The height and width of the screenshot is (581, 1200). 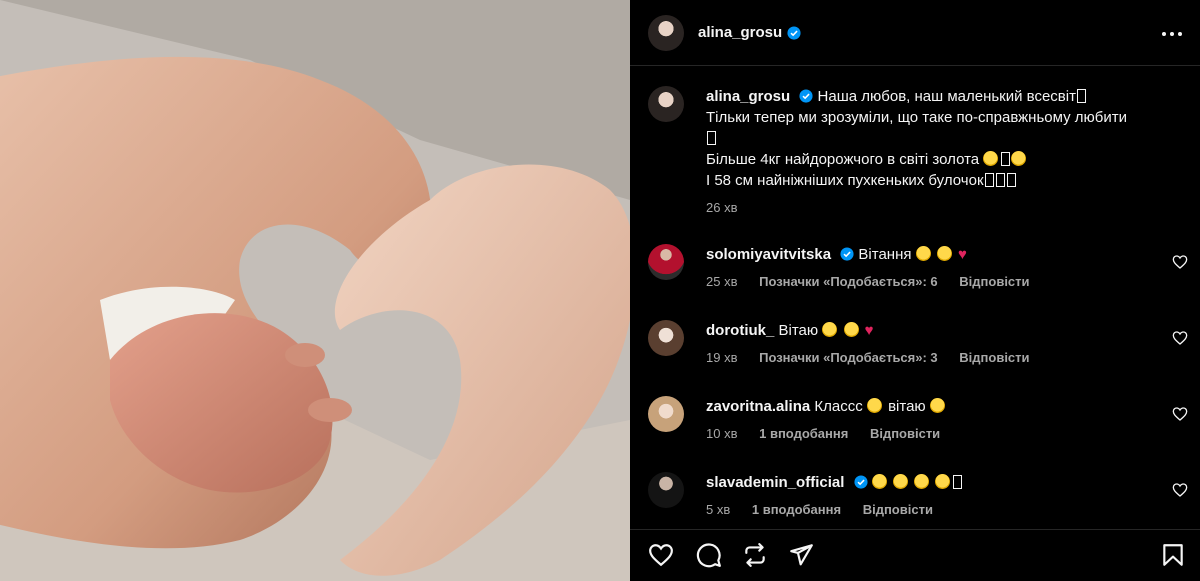 I want to click on comment-username: dorotiuk_, so click(x=740, y=330).